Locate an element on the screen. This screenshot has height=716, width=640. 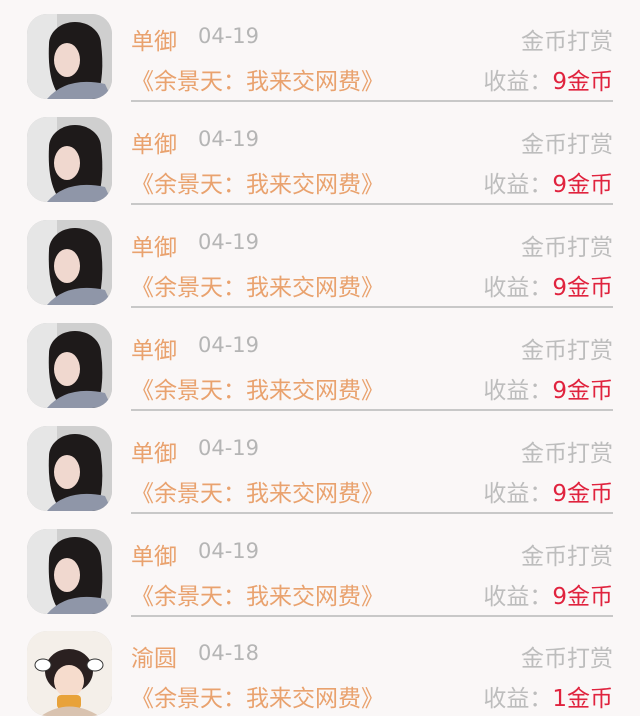
earnings: 收益：1金币 is located at coordinates (548, 696).